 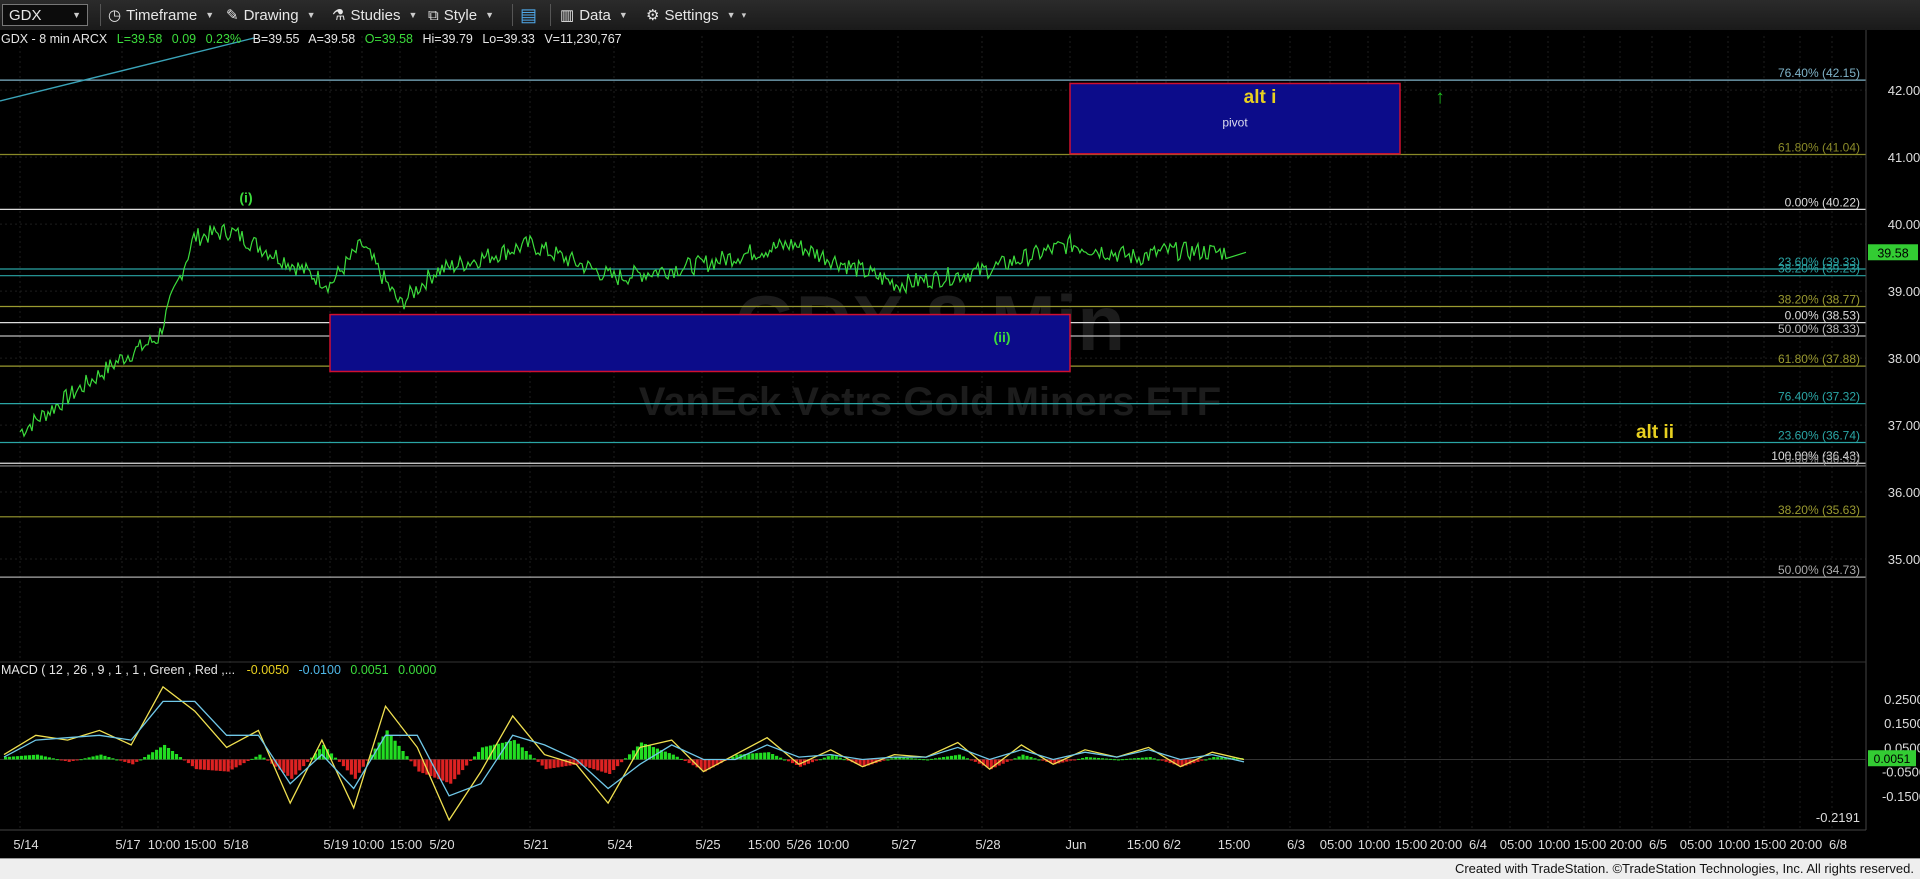 What do you see at coordinates (235, 844) in the screenshot?
I see `x-tick-label: 5/18` at bounding box center [235, 844].